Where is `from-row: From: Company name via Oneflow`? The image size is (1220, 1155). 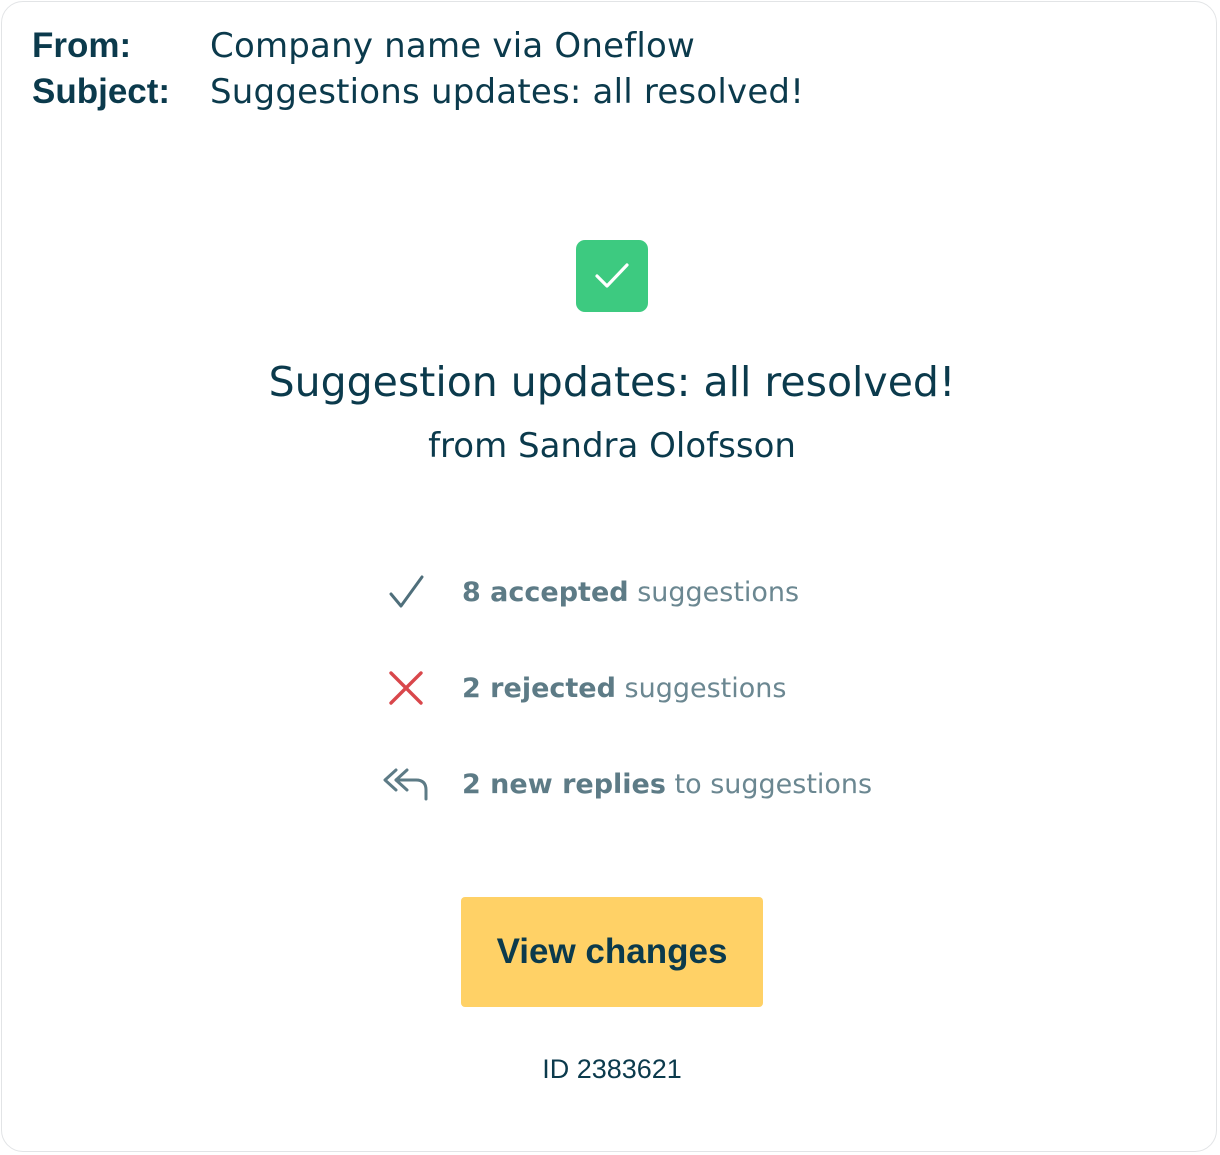 from-row: From: Company name via Oneflow is located at coordinates (418, 49).